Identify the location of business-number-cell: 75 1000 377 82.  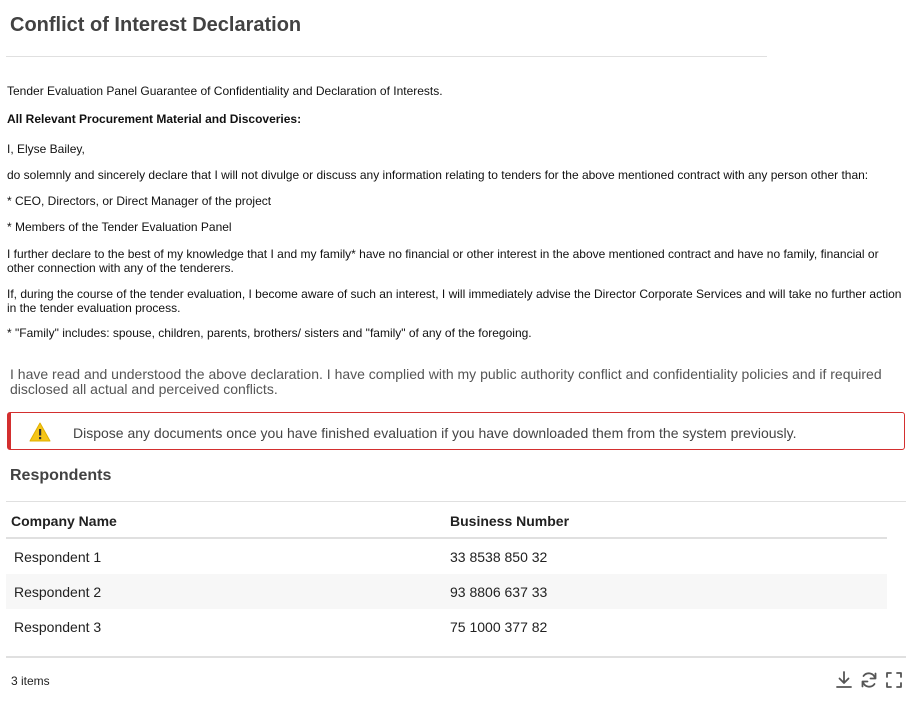
(499, 627).